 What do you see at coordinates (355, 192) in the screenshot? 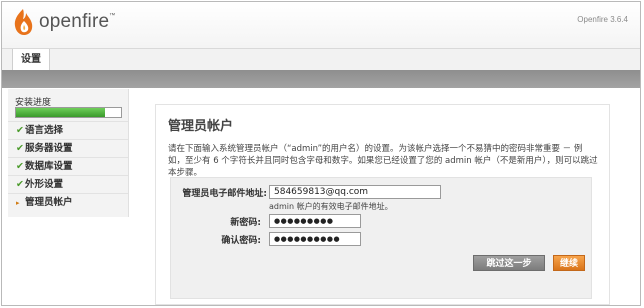
I see `email-field: 584659813@qq.com` at bounding box center [355, 192].